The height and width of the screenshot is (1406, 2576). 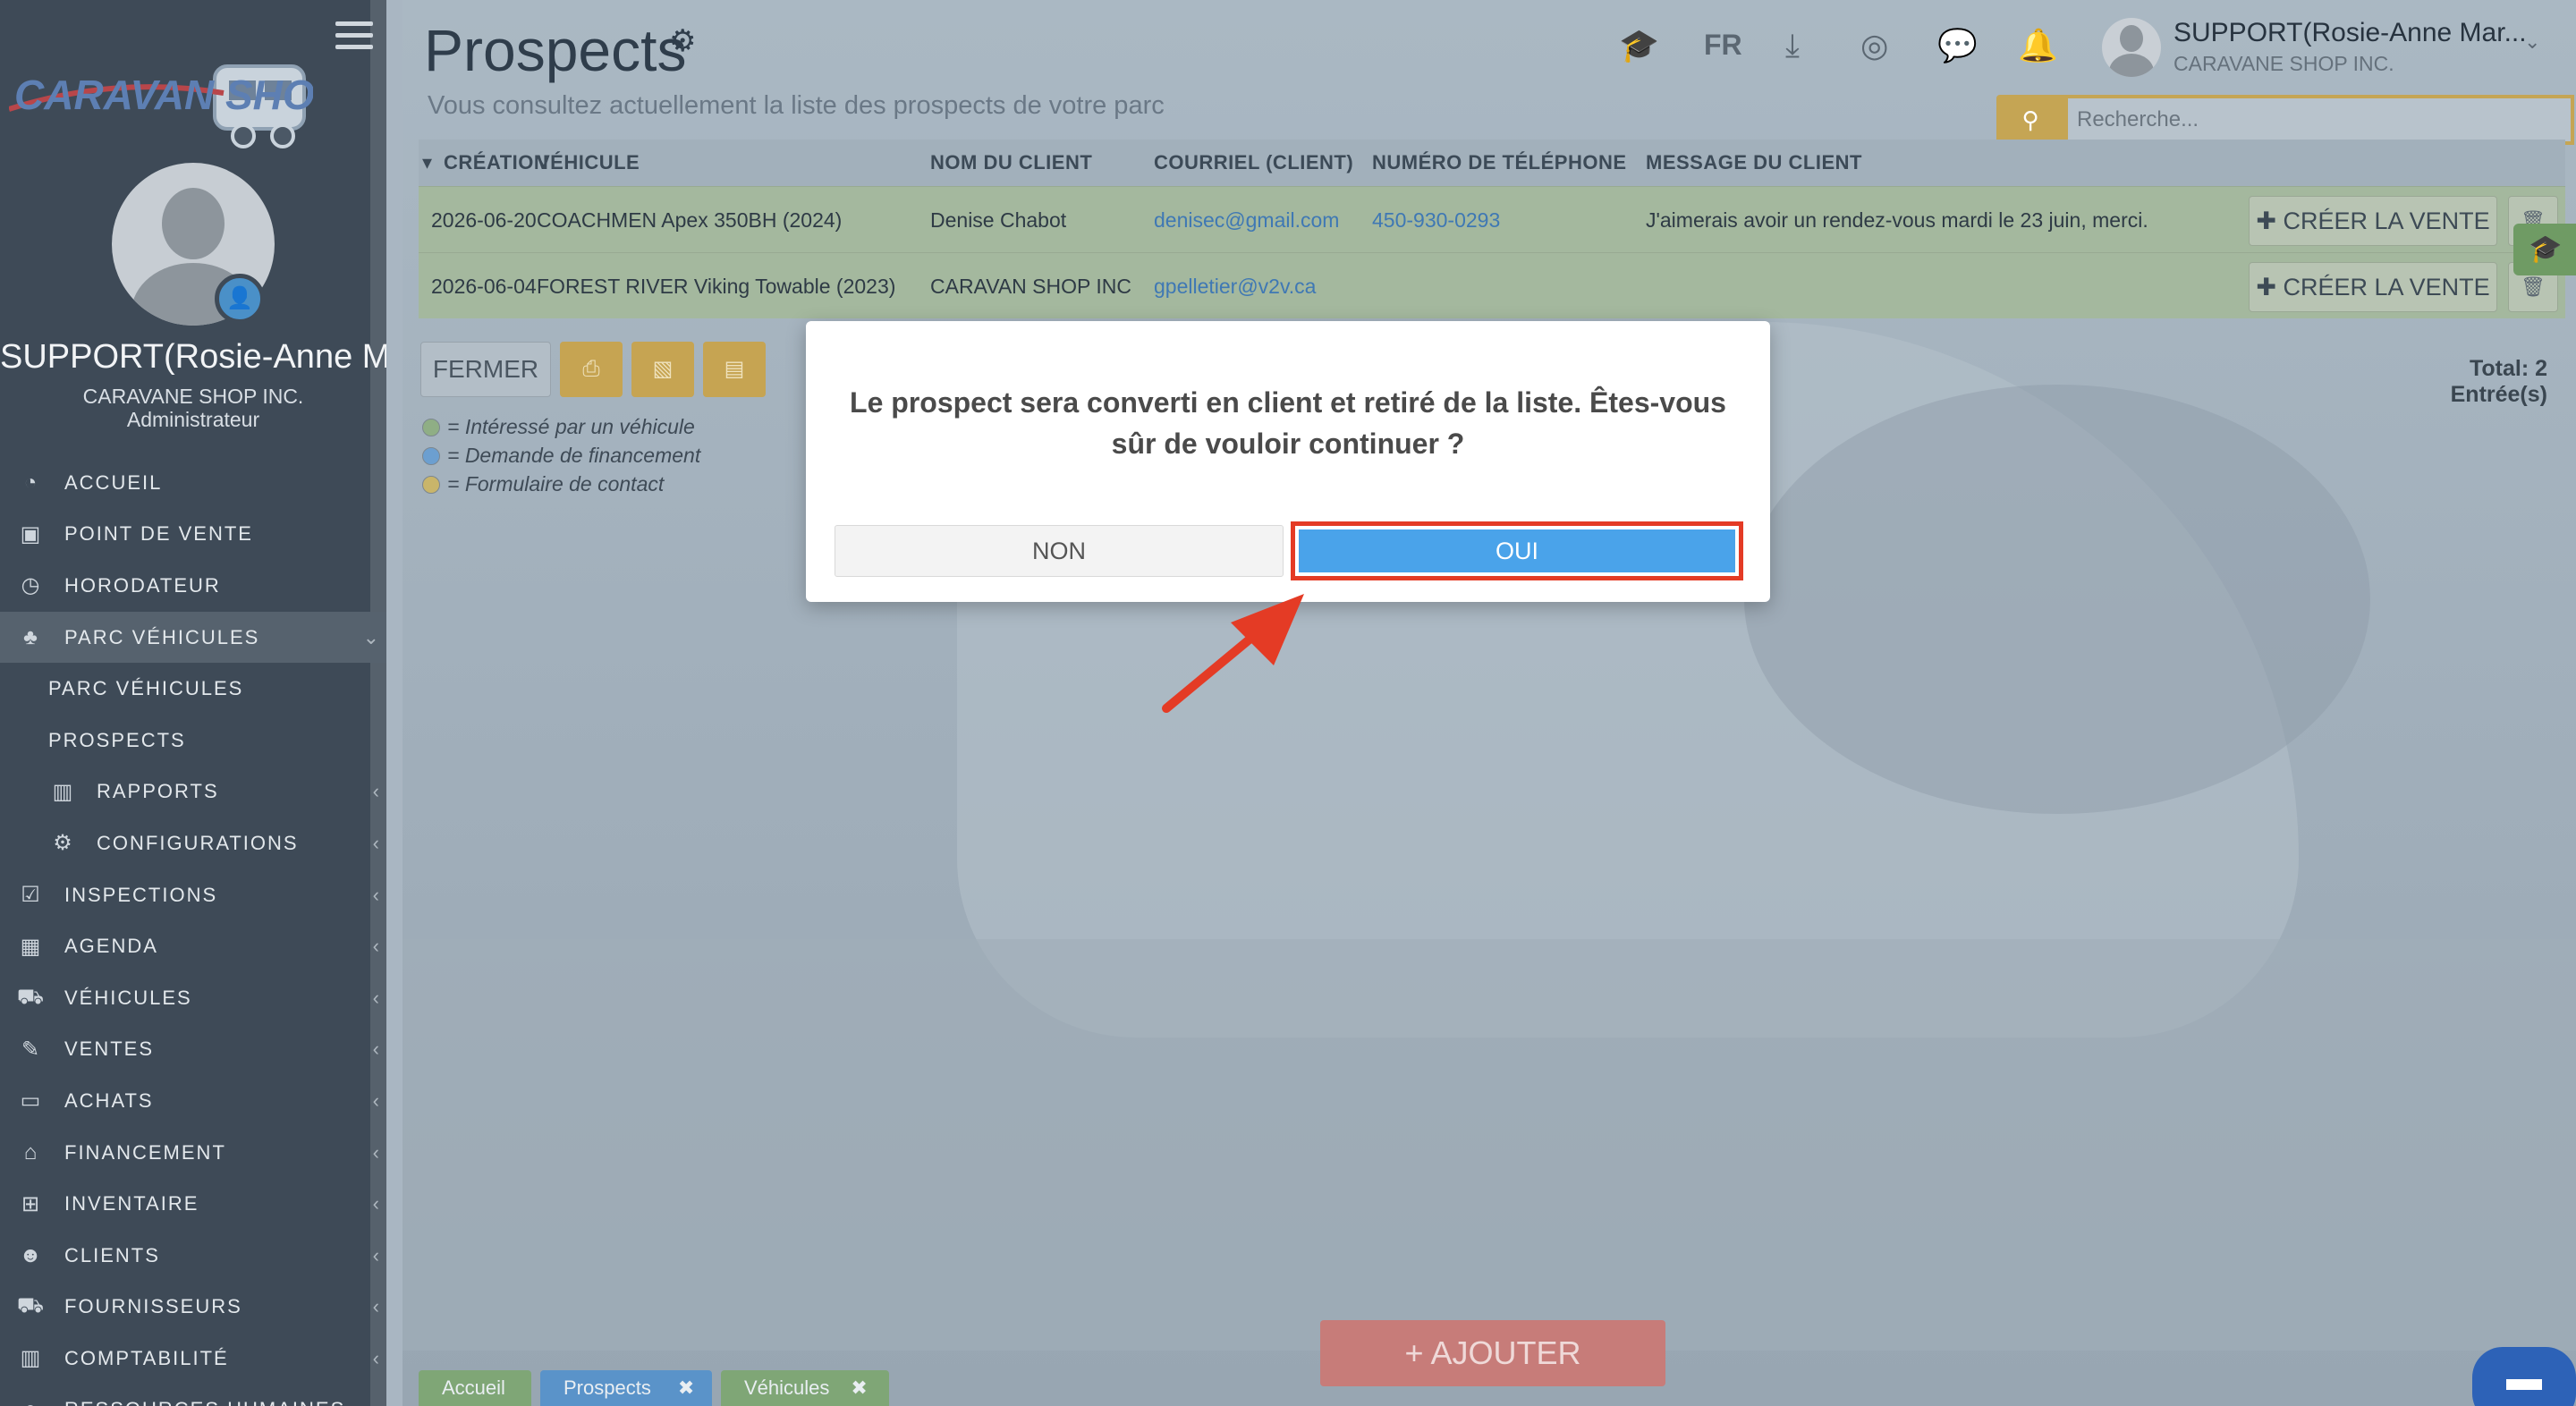 What do you see at coordinates (555, 50) in the screenshot?
I see `page-title: Prospects` at bounding box center [555, 50].